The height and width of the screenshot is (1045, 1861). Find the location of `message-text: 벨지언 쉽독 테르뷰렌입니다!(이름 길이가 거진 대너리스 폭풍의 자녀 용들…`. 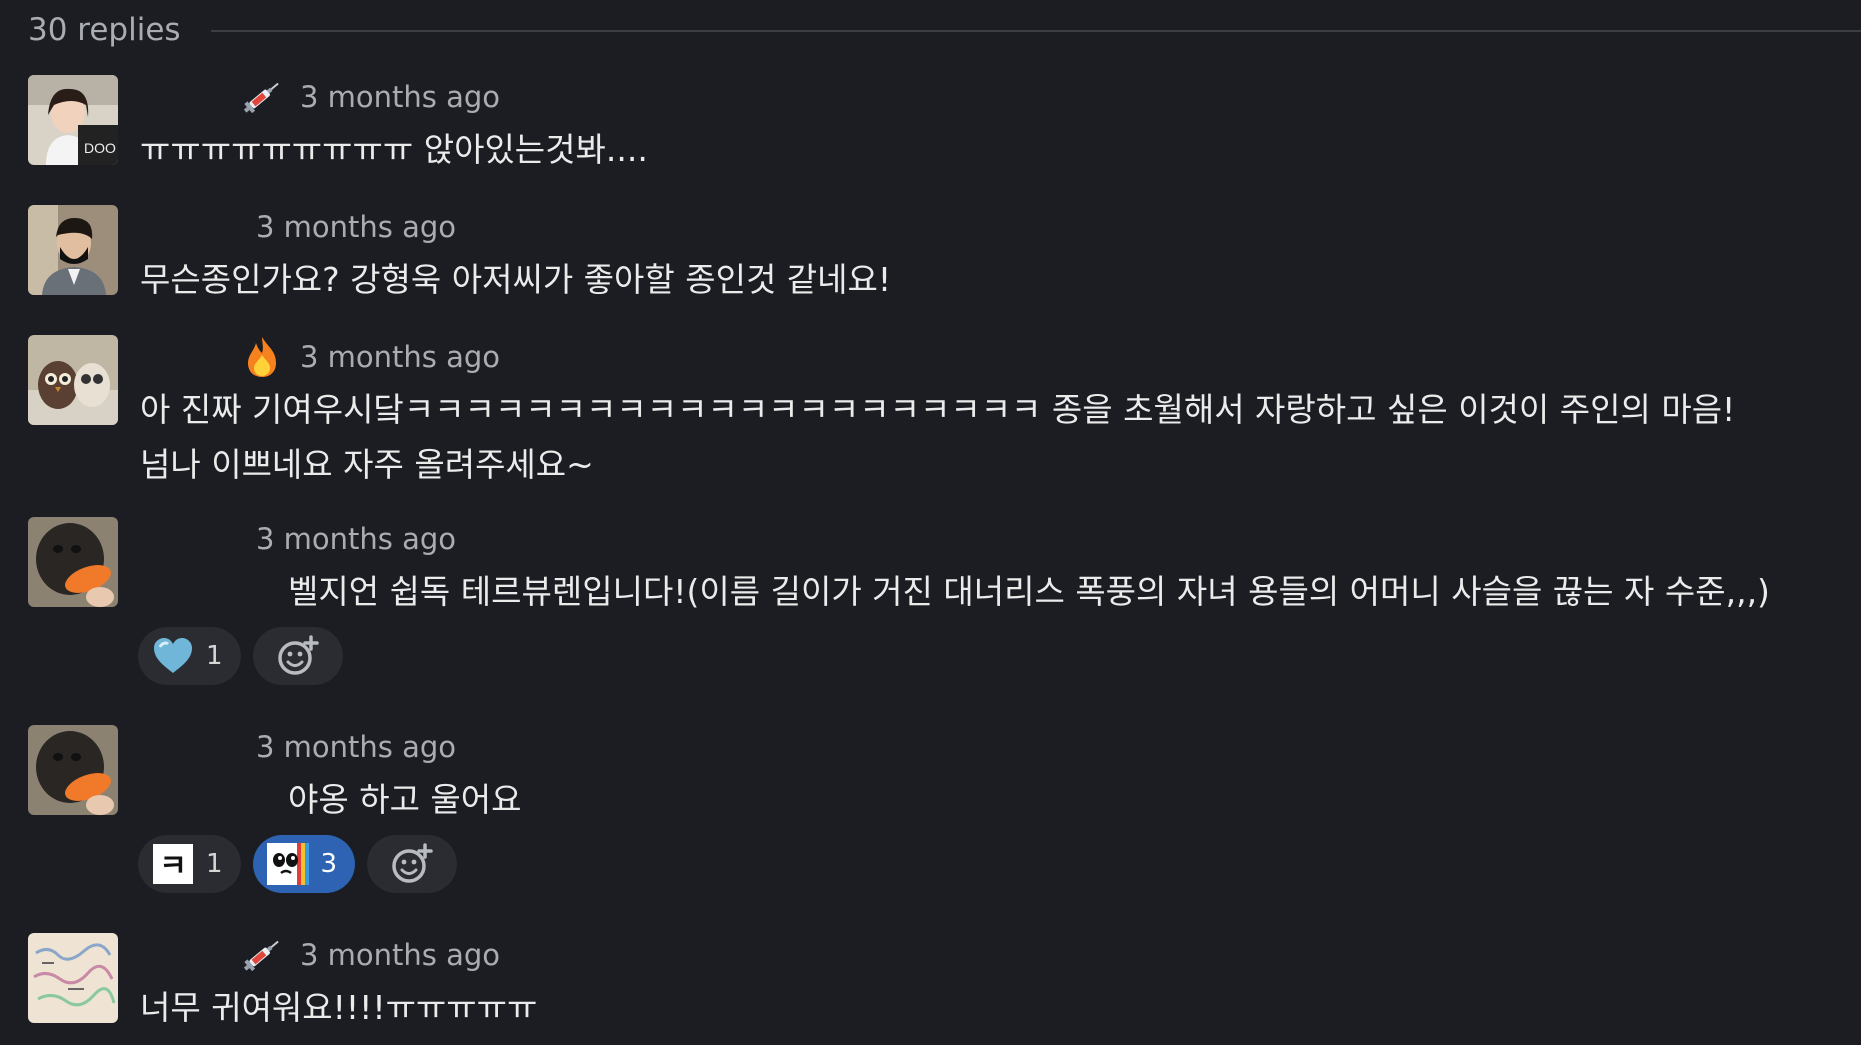

message-text: 벨지언 쉽독 테르뷰렌입니다!(이름 길이가 거진 대너리스 폭풍의 자녀 용들… is located at coordinates (1029, 591).